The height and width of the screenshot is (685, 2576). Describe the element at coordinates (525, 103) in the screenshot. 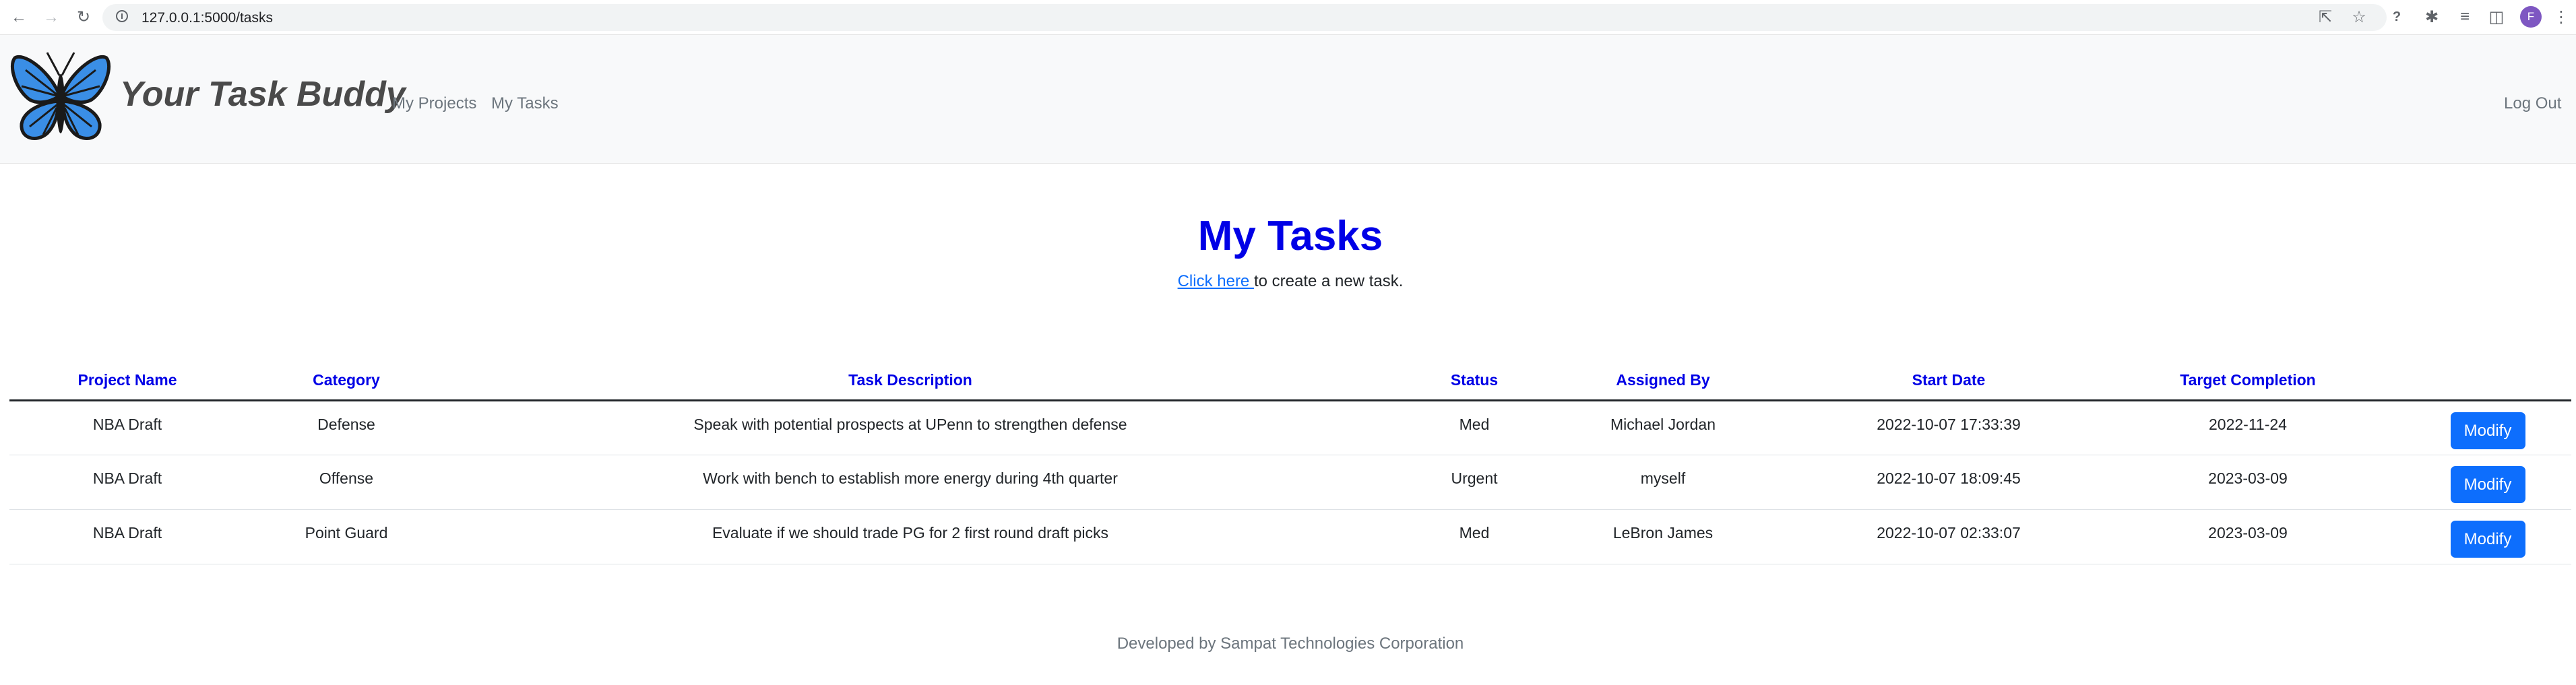

I see `nav-link-my-tasks: My Tasks` at that location.